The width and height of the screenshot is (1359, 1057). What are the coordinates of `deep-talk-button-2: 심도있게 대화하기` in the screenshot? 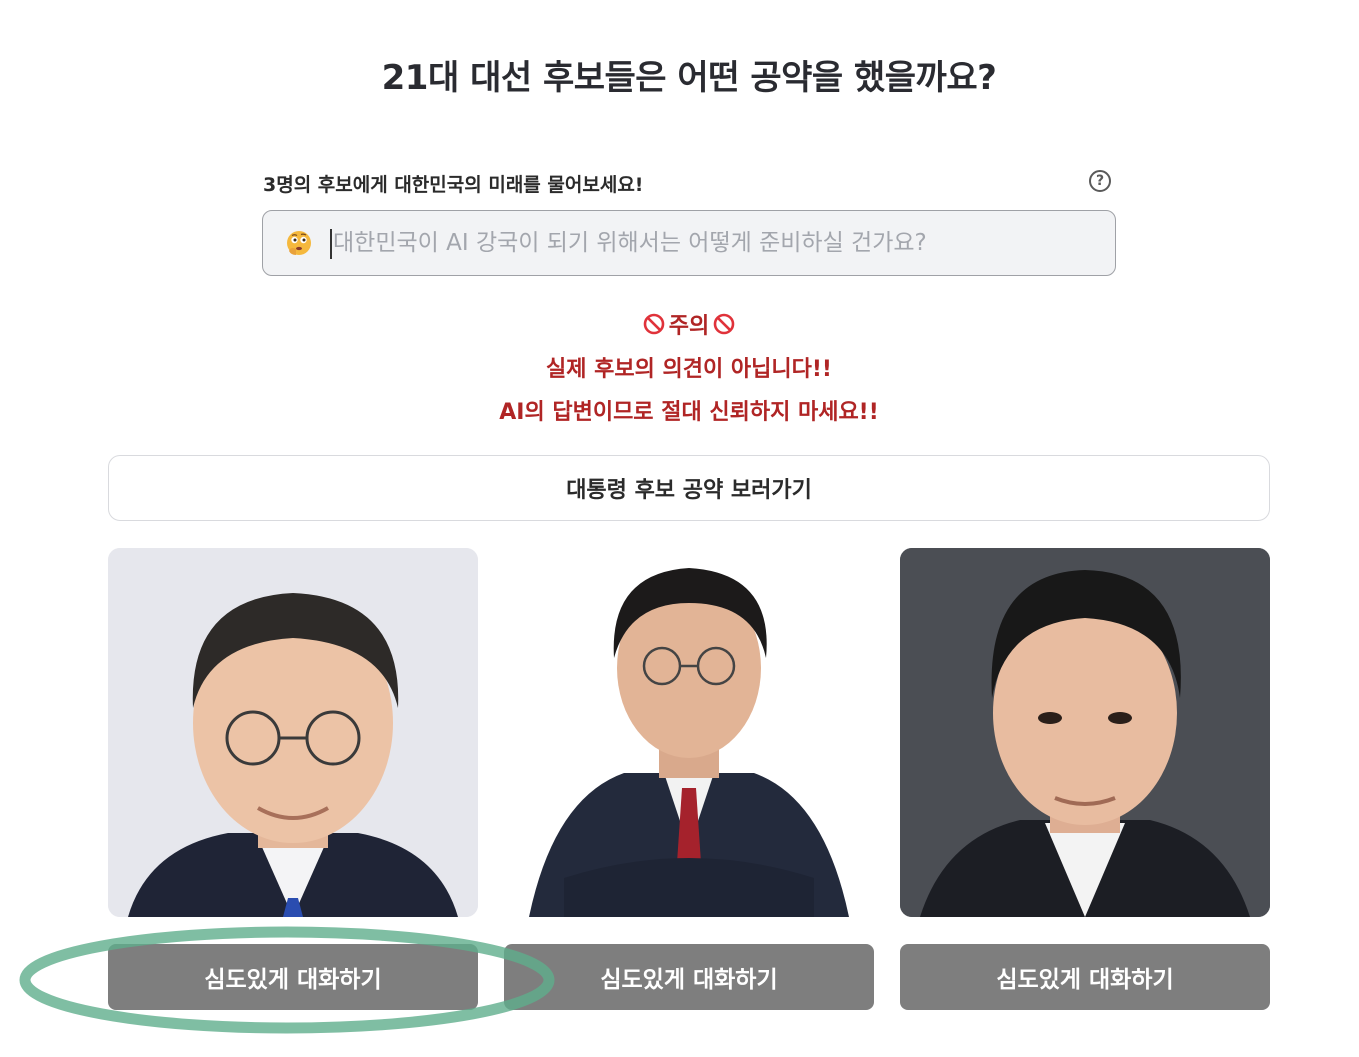 It's located at (689, 977).